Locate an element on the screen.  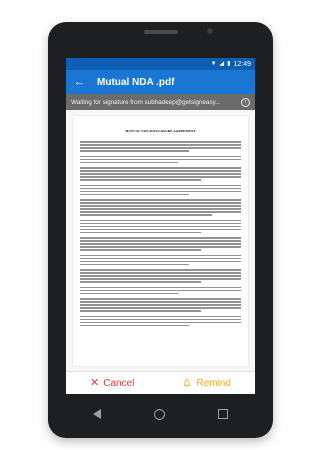
action-bar: ✕ Cancel Remind is located at coordinates (160, 382).